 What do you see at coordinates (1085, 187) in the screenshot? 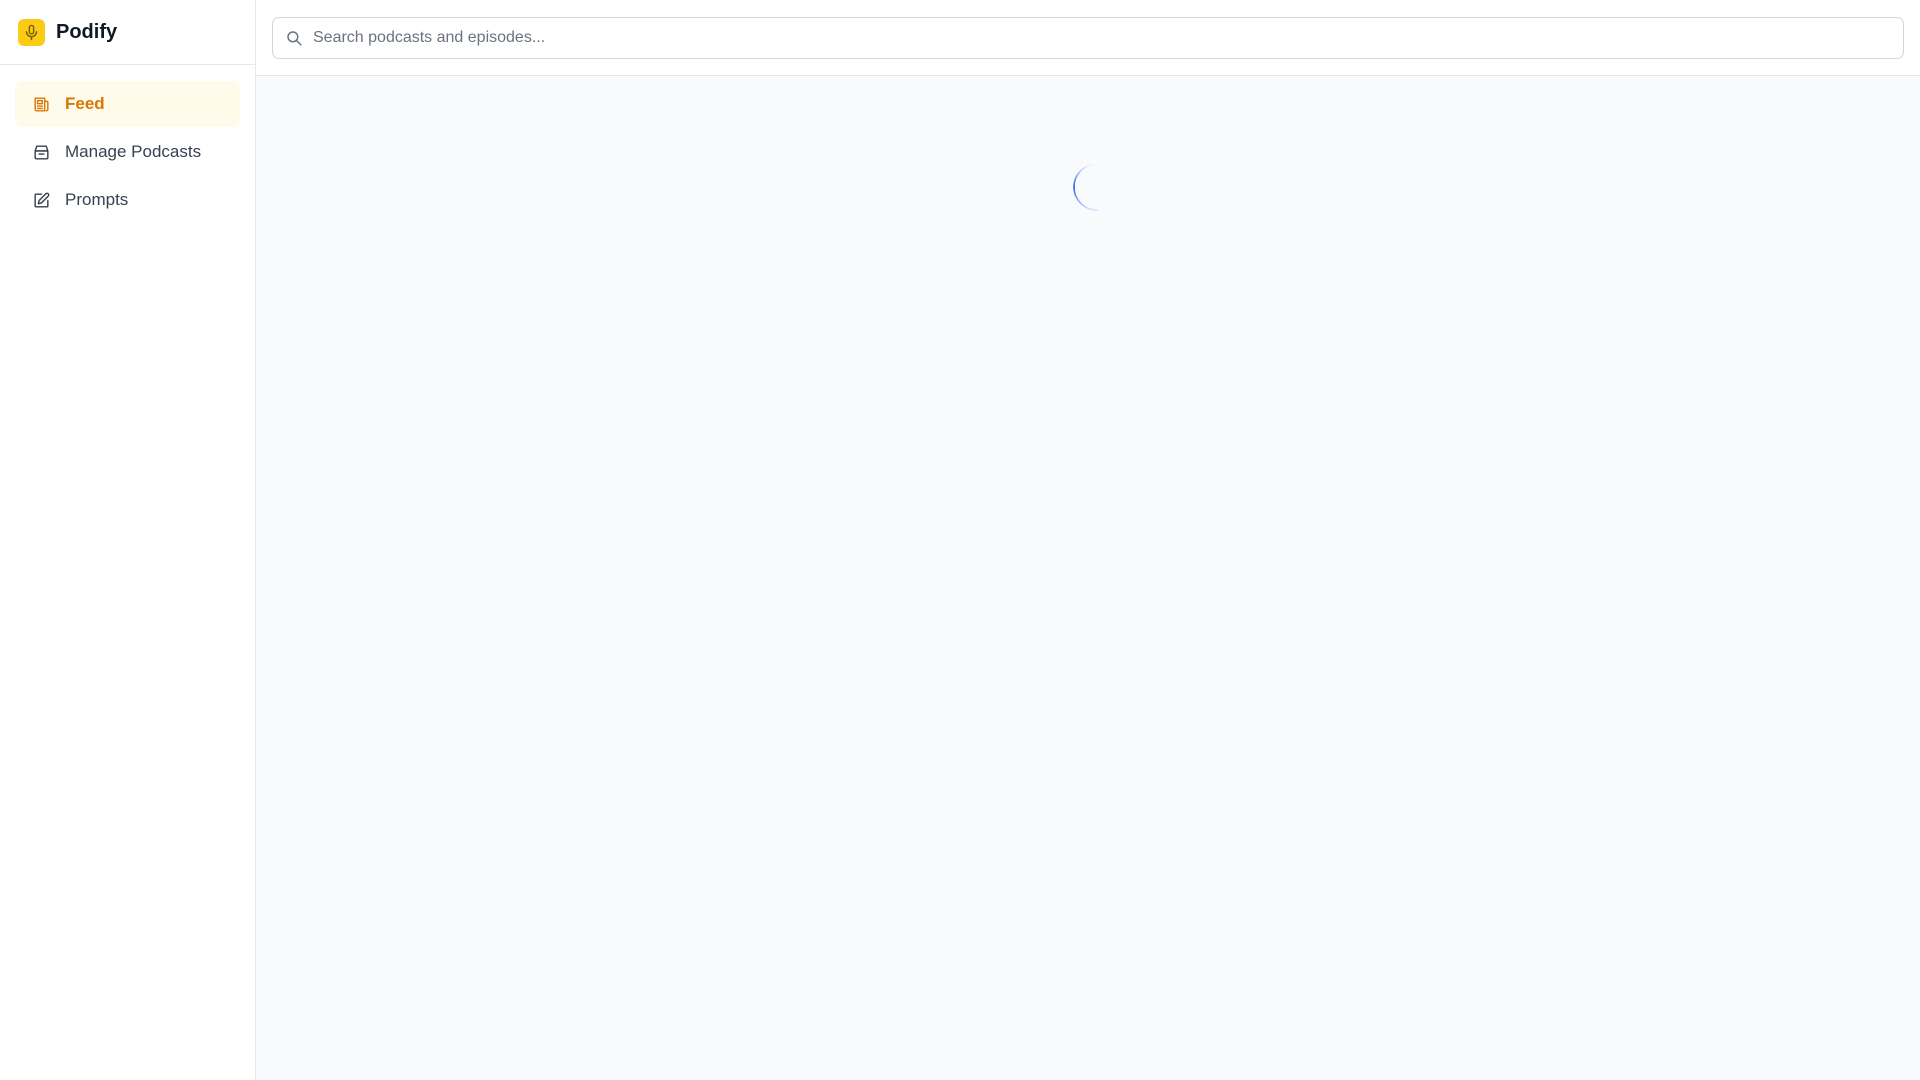
I see `loading-spinner-icon` at bounding box center [1085, 187].